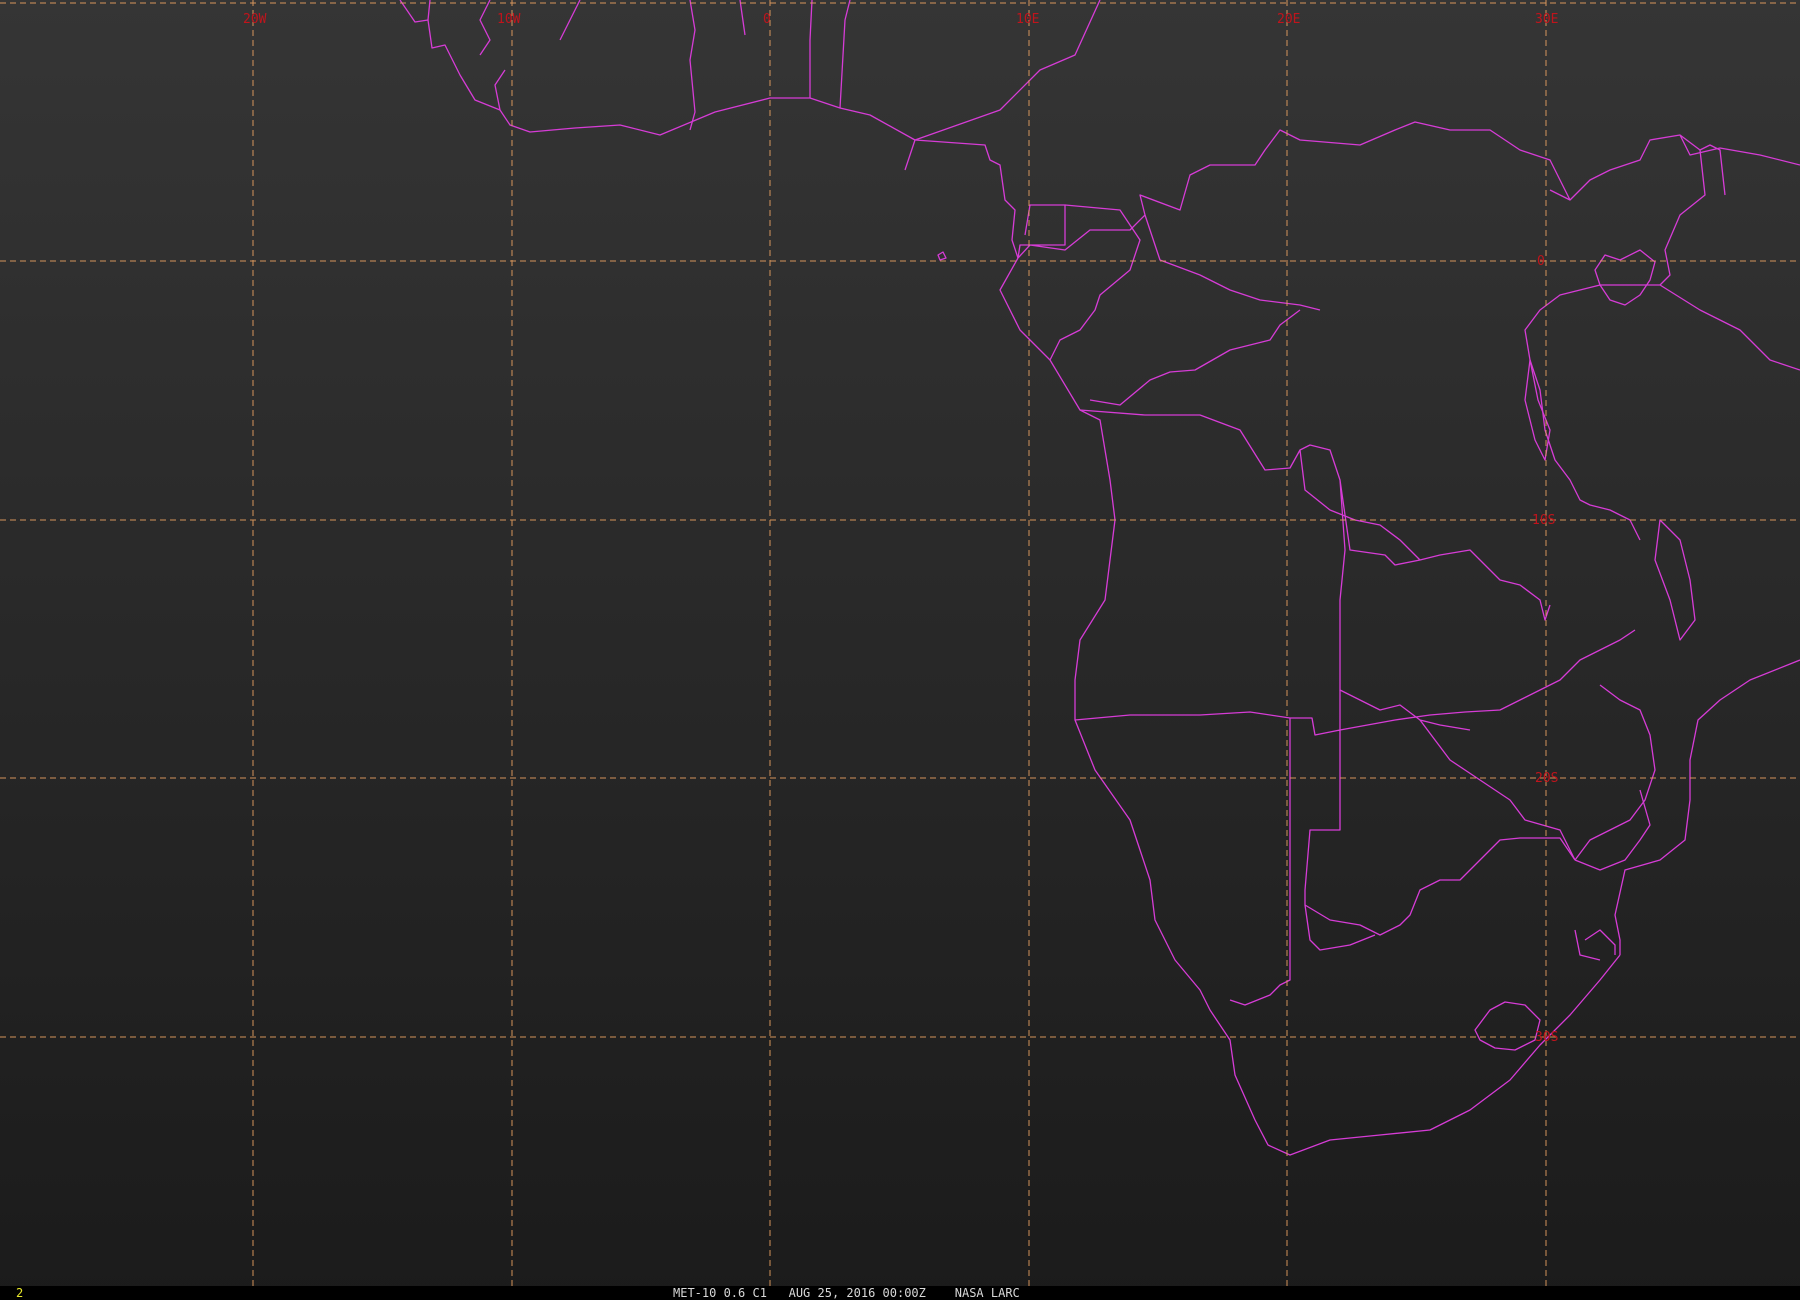 The width and height of the screenshot is (1800, 1300). I want to click on lat-label-0: 0, so click(1541, 261).